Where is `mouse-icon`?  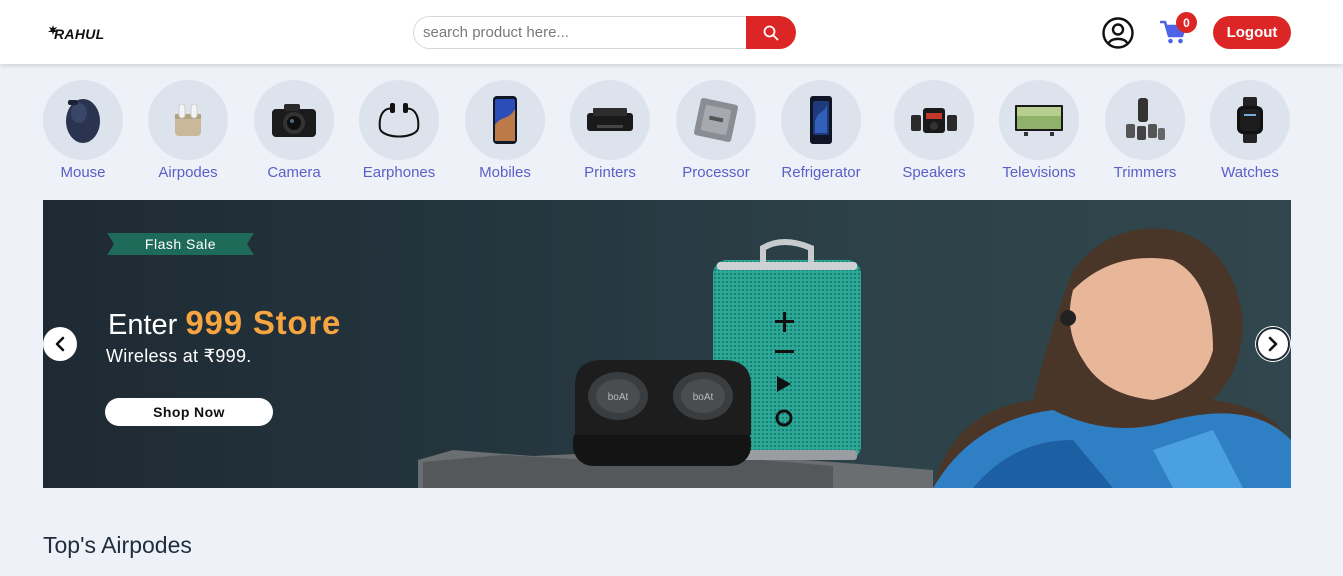 mouse-icon is located at coordinates (83, 121).